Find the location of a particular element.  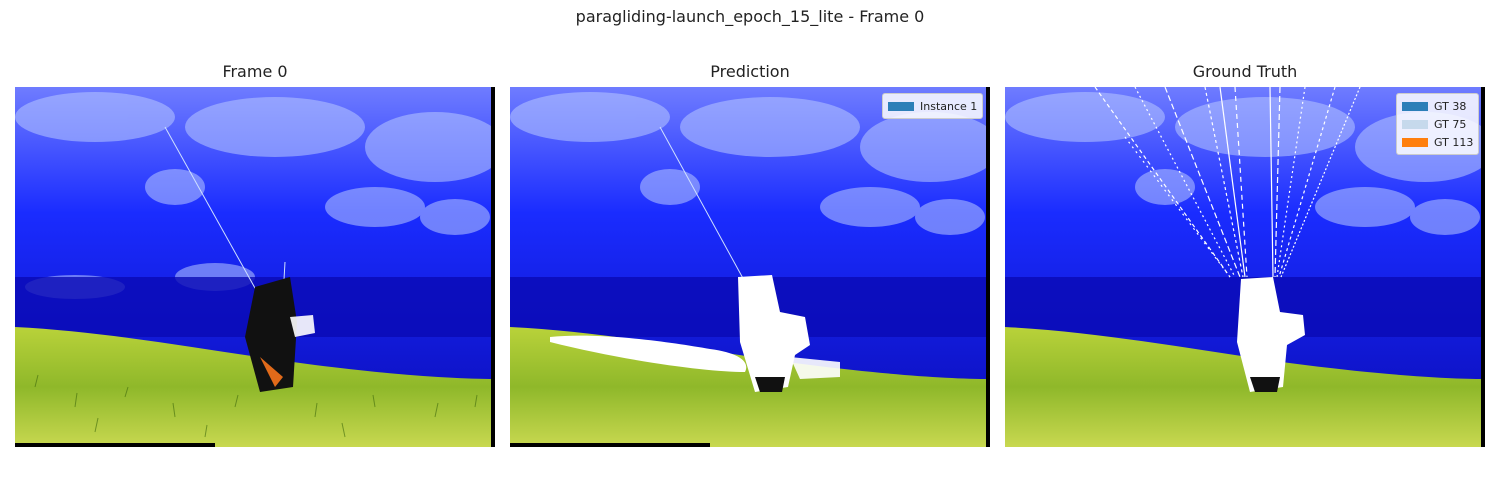

legend-label: GT 75 is located at coordinates (1450, 124).